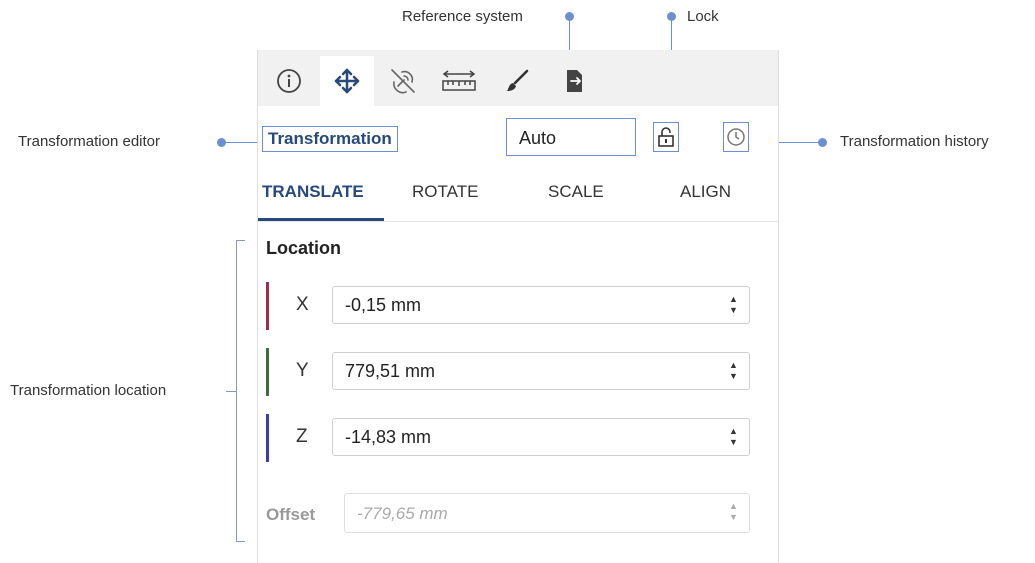 This screenshot has height=563, width=1035. I want to click on panel-toolbar, so click(518, 78).